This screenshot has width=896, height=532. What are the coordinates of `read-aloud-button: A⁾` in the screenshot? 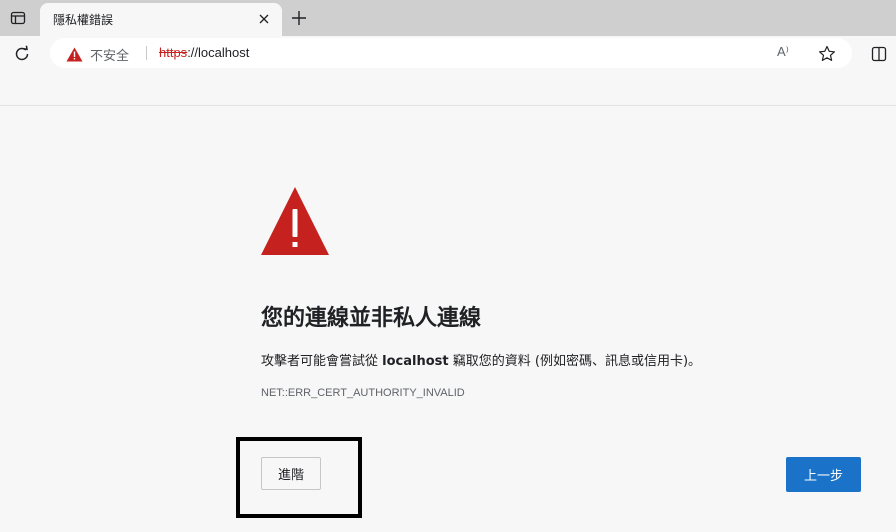 It's located at (787, 53).